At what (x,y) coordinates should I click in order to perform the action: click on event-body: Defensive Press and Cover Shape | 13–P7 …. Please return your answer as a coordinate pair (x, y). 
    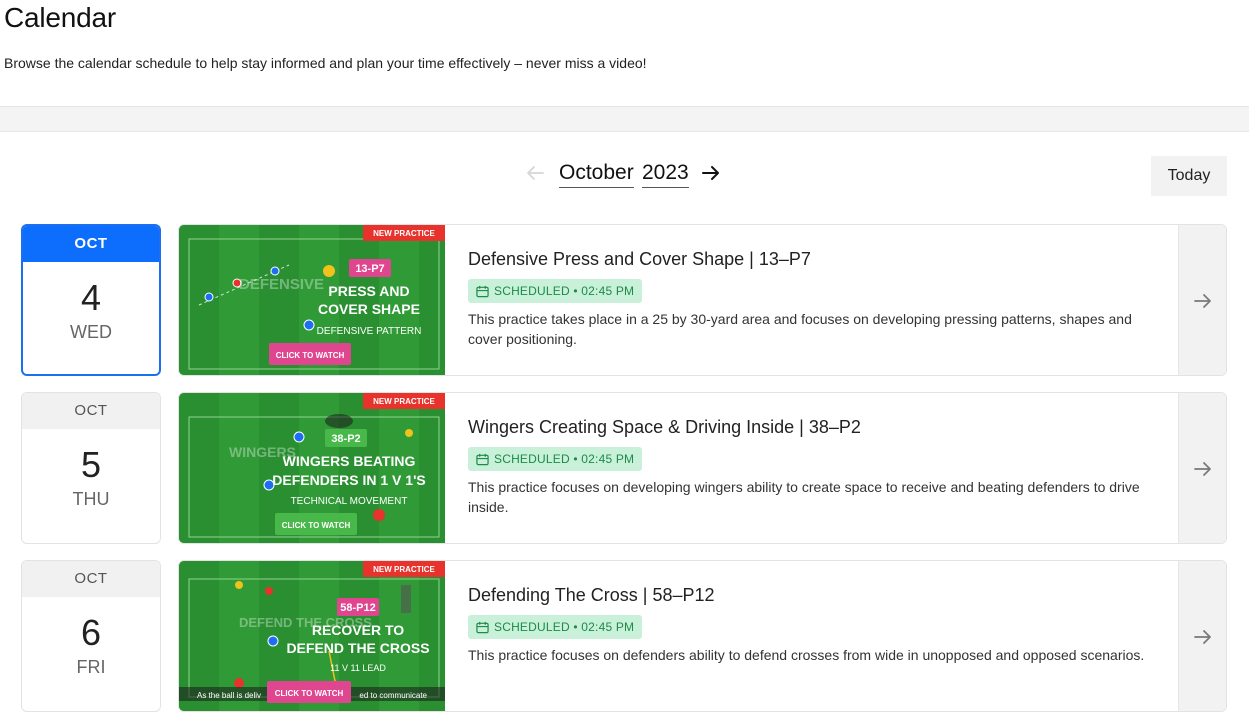
    Looking at the image, I should click on (818, 298).